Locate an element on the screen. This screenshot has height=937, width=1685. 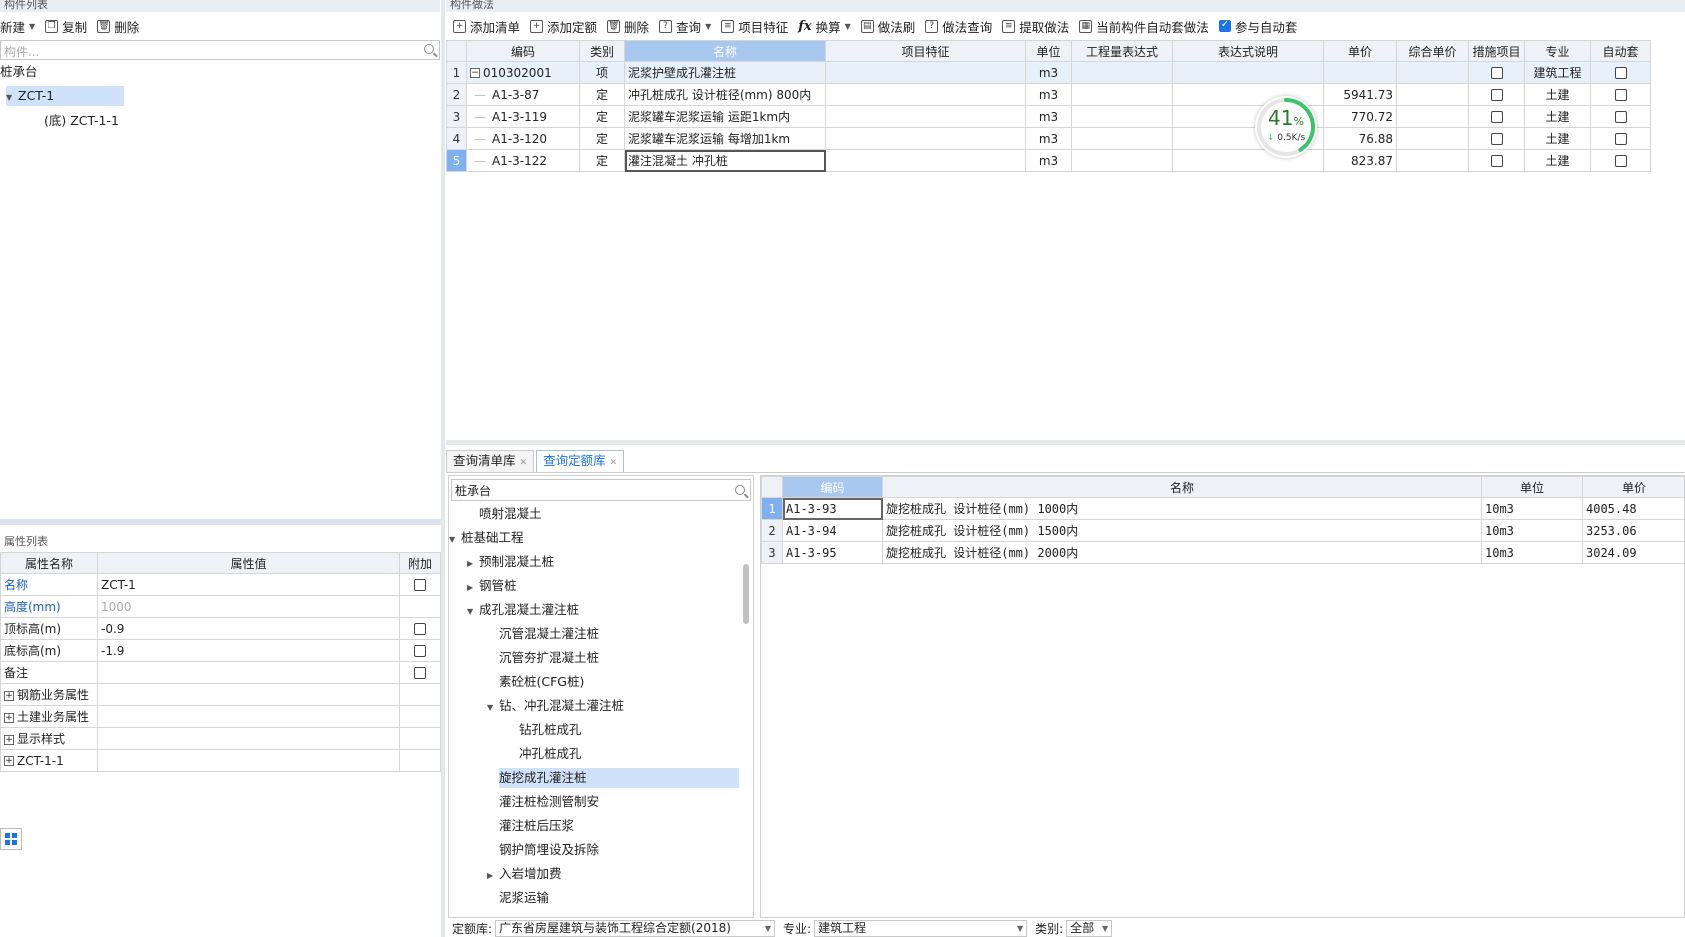
main-bottom-splitter is located at coordinates (1065, 442).